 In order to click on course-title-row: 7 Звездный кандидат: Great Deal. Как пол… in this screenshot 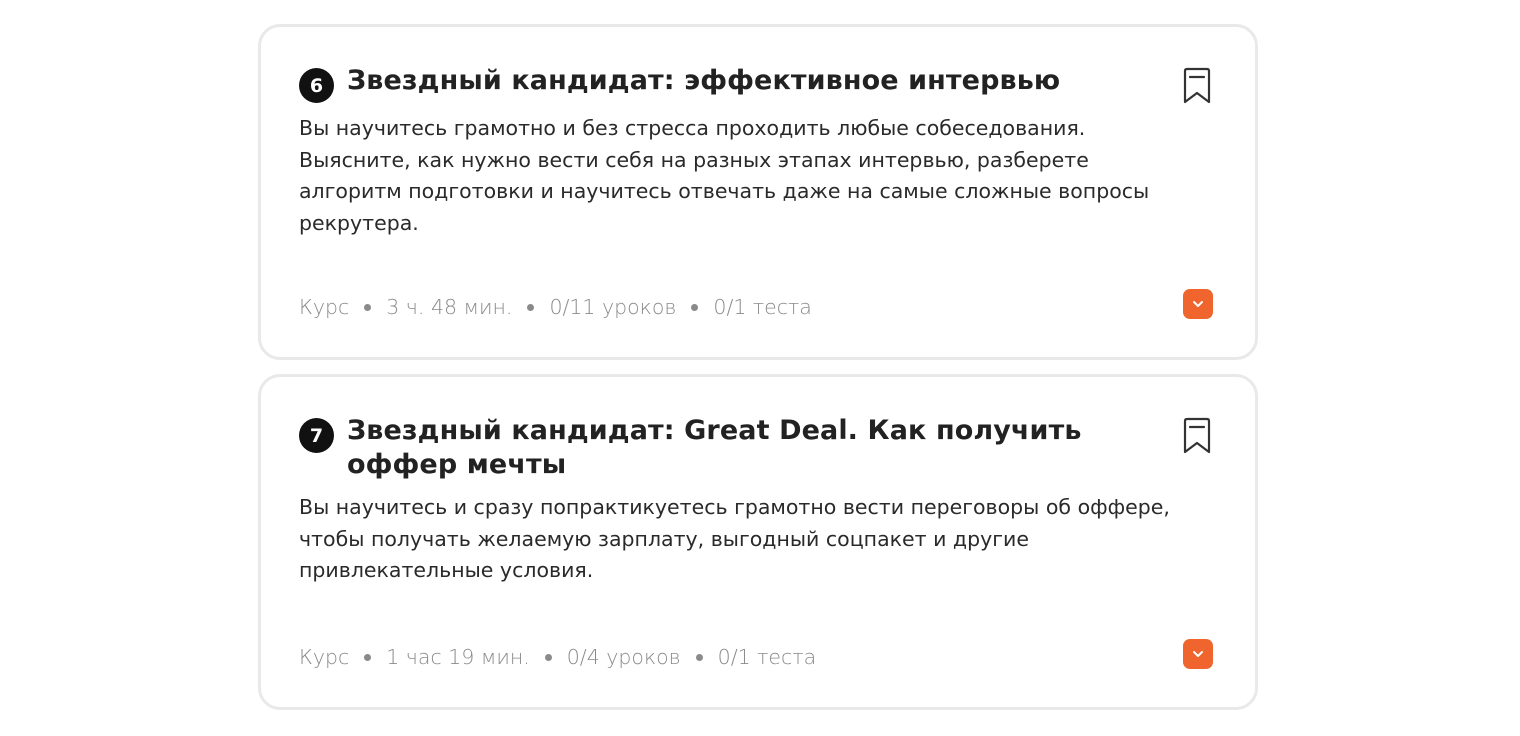, I will do `click(755, 448)`.